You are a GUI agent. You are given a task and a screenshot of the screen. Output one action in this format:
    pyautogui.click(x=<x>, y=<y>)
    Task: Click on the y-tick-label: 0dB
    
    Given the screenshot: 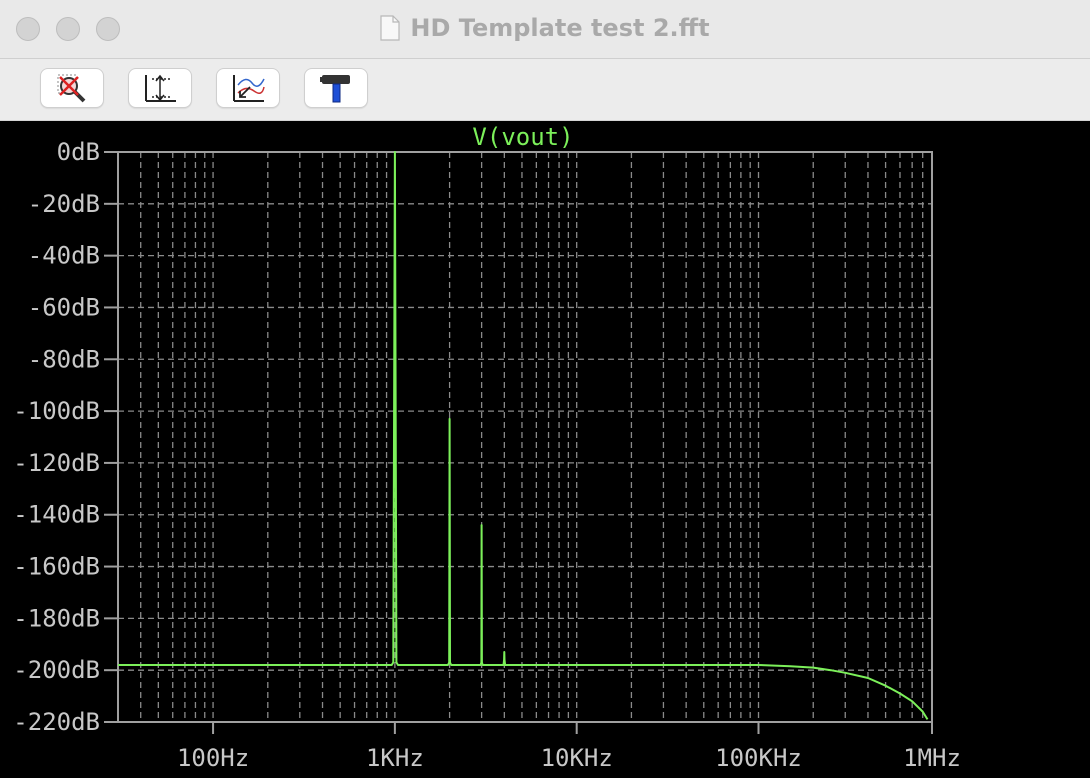 What is the action you would take?
    pyautogui.click(x=78, y=152)
    